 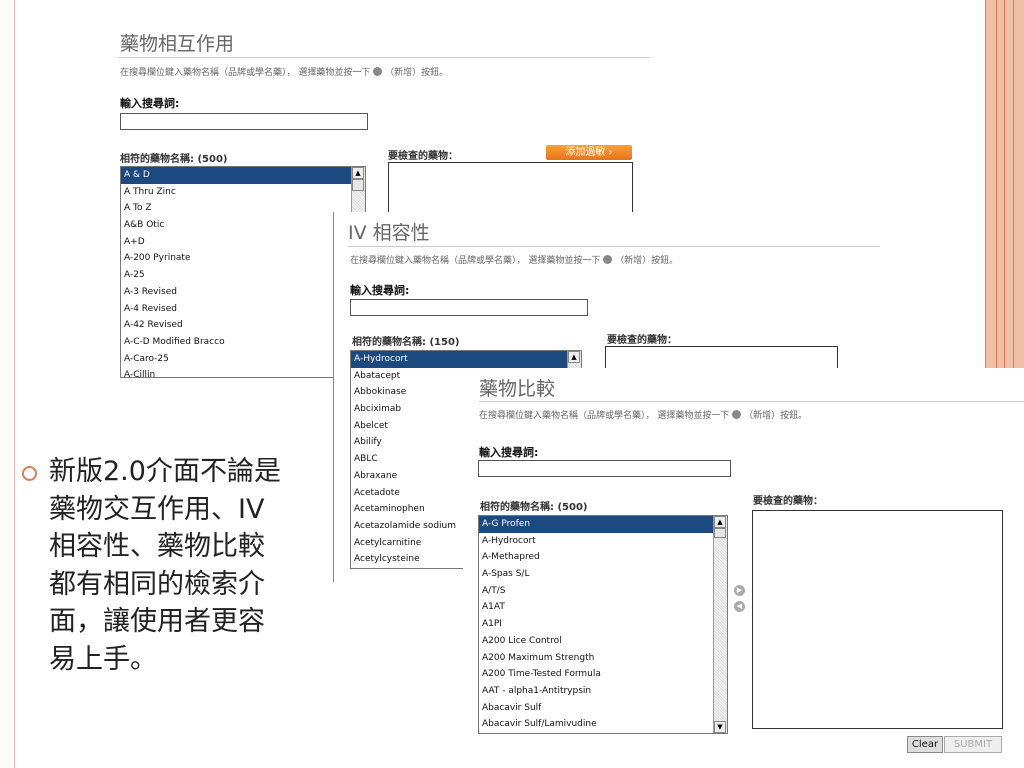 I want to click on list-item: A-G Profen, so click(x=603, y=524).